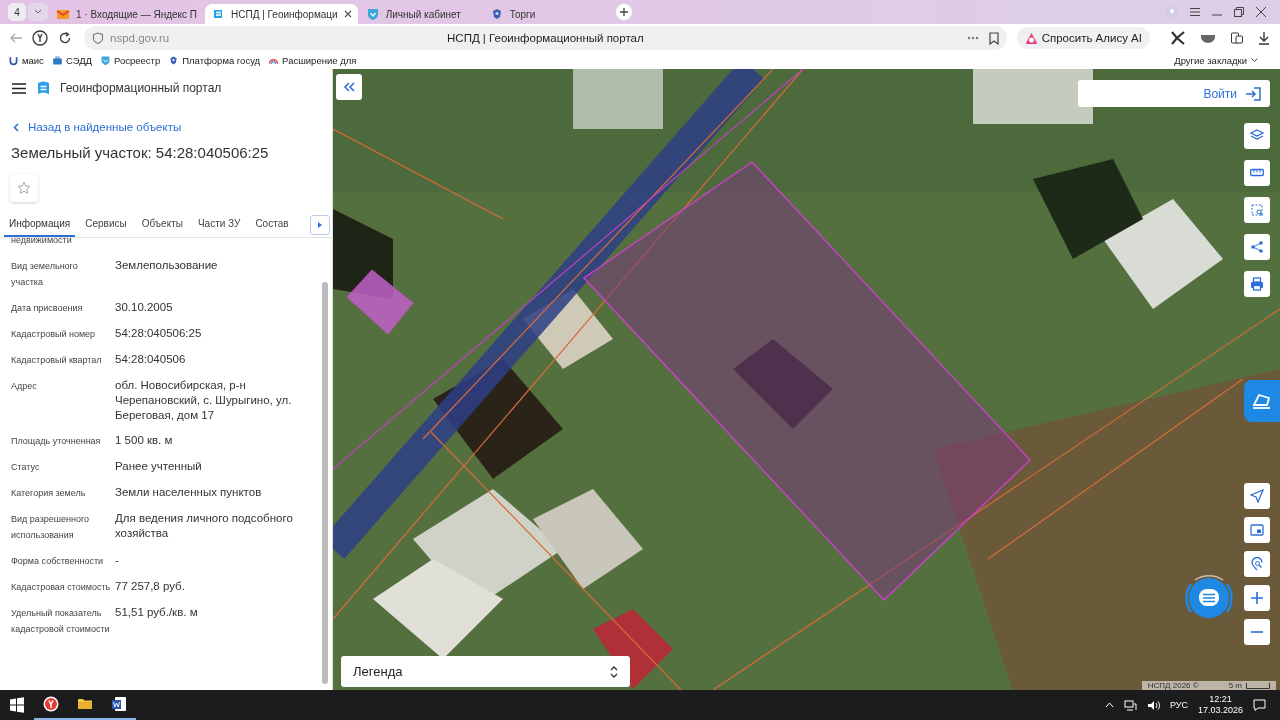 This screenshot has height=720, width=1280. I want to click on info-tab: Сервисы, so click(106, 227).